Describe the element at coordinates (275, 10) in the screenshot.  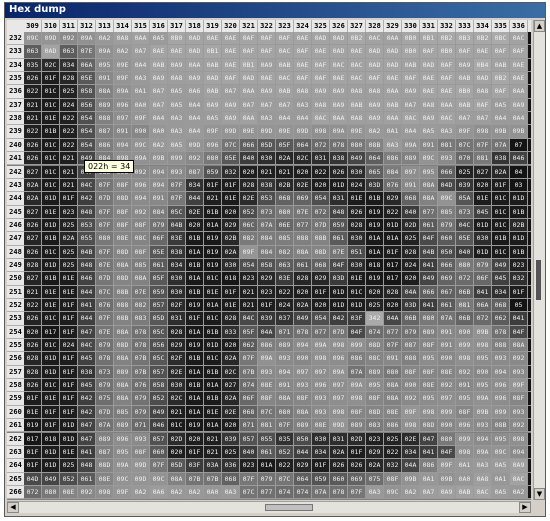
I see `window-titlebar: Hex dump` at that location.